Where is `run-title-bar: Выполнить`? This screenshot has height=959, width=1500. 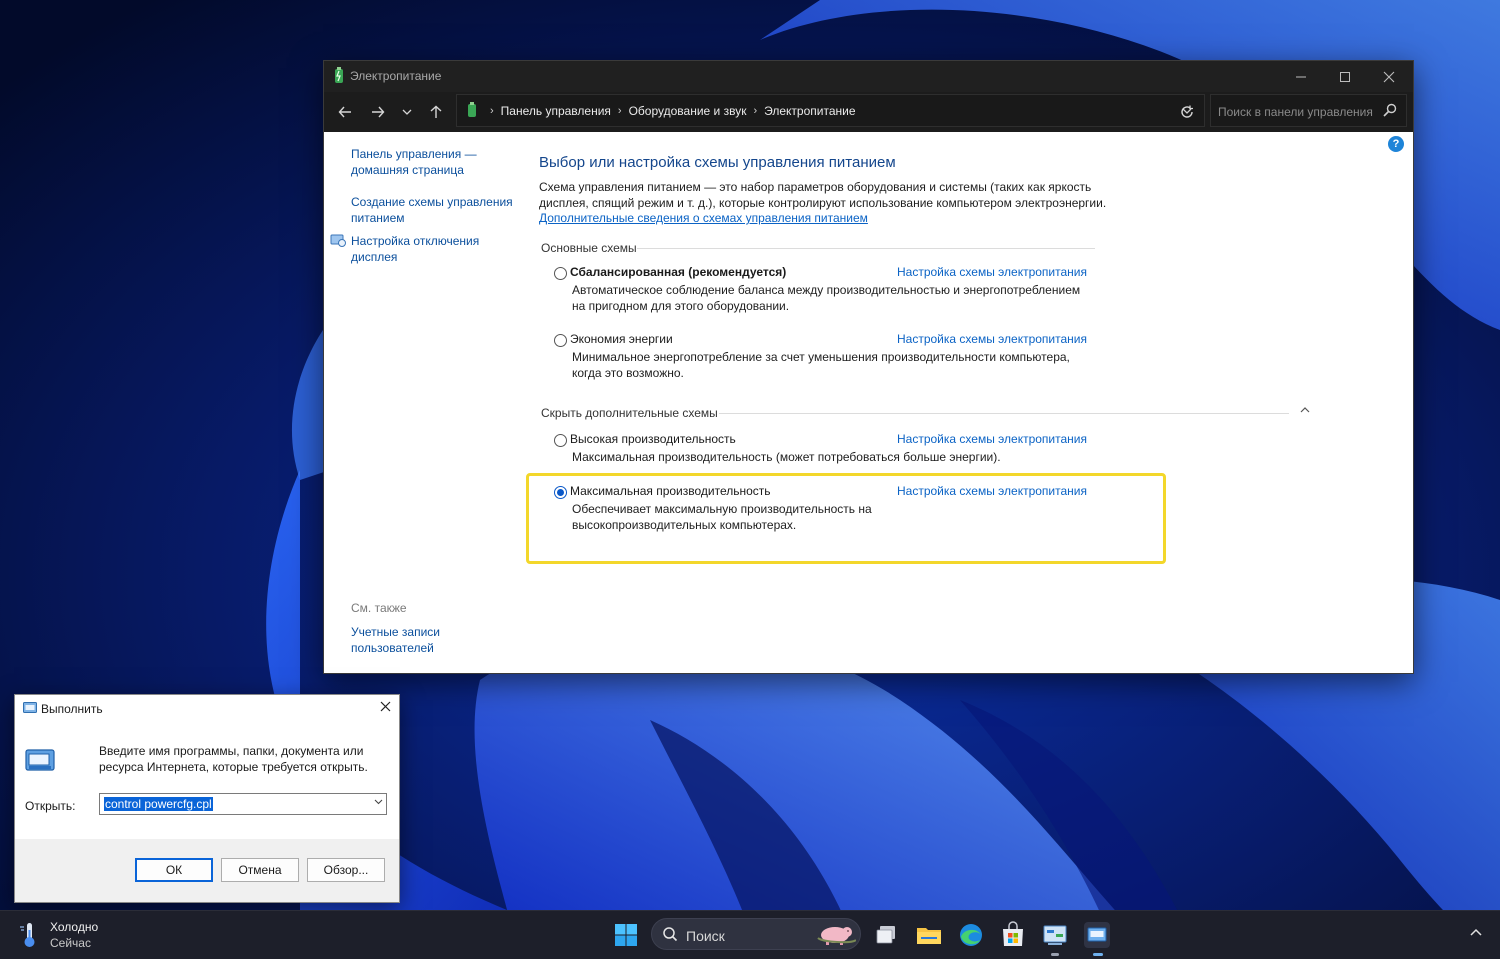 run-title-bar: Выполнить is located at coordinates (207, 708).